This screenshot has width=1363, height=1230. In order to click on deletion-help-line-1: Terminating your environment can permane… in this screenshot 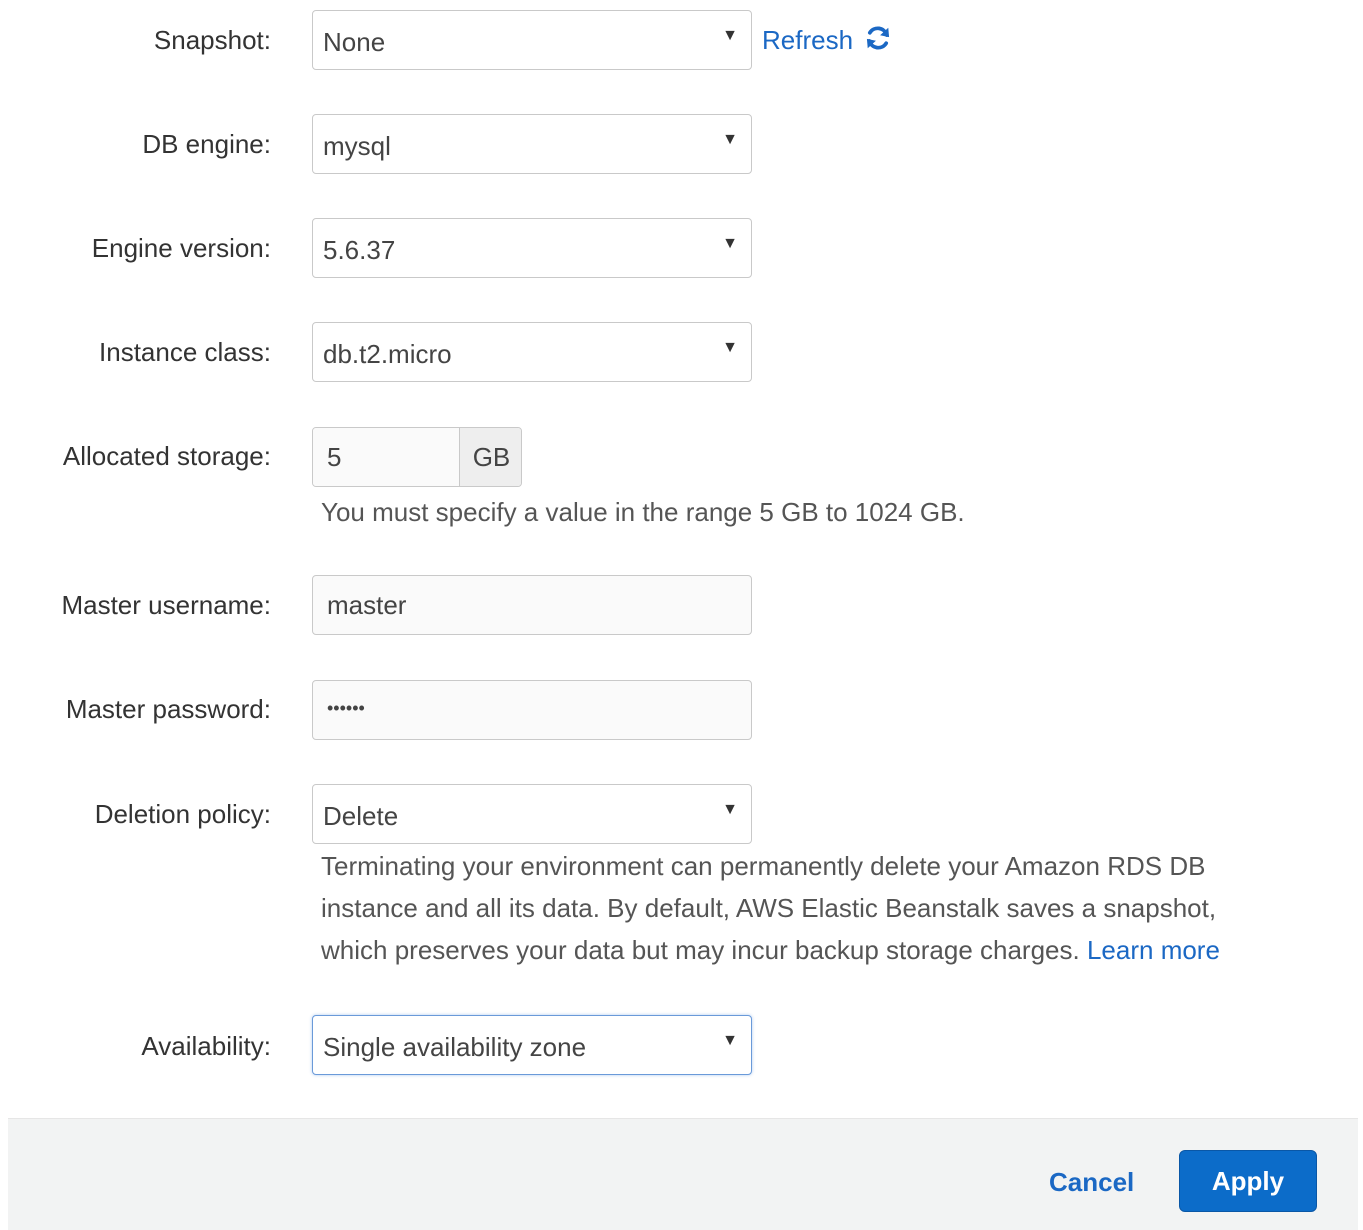, I will do `click(763, 866)`.